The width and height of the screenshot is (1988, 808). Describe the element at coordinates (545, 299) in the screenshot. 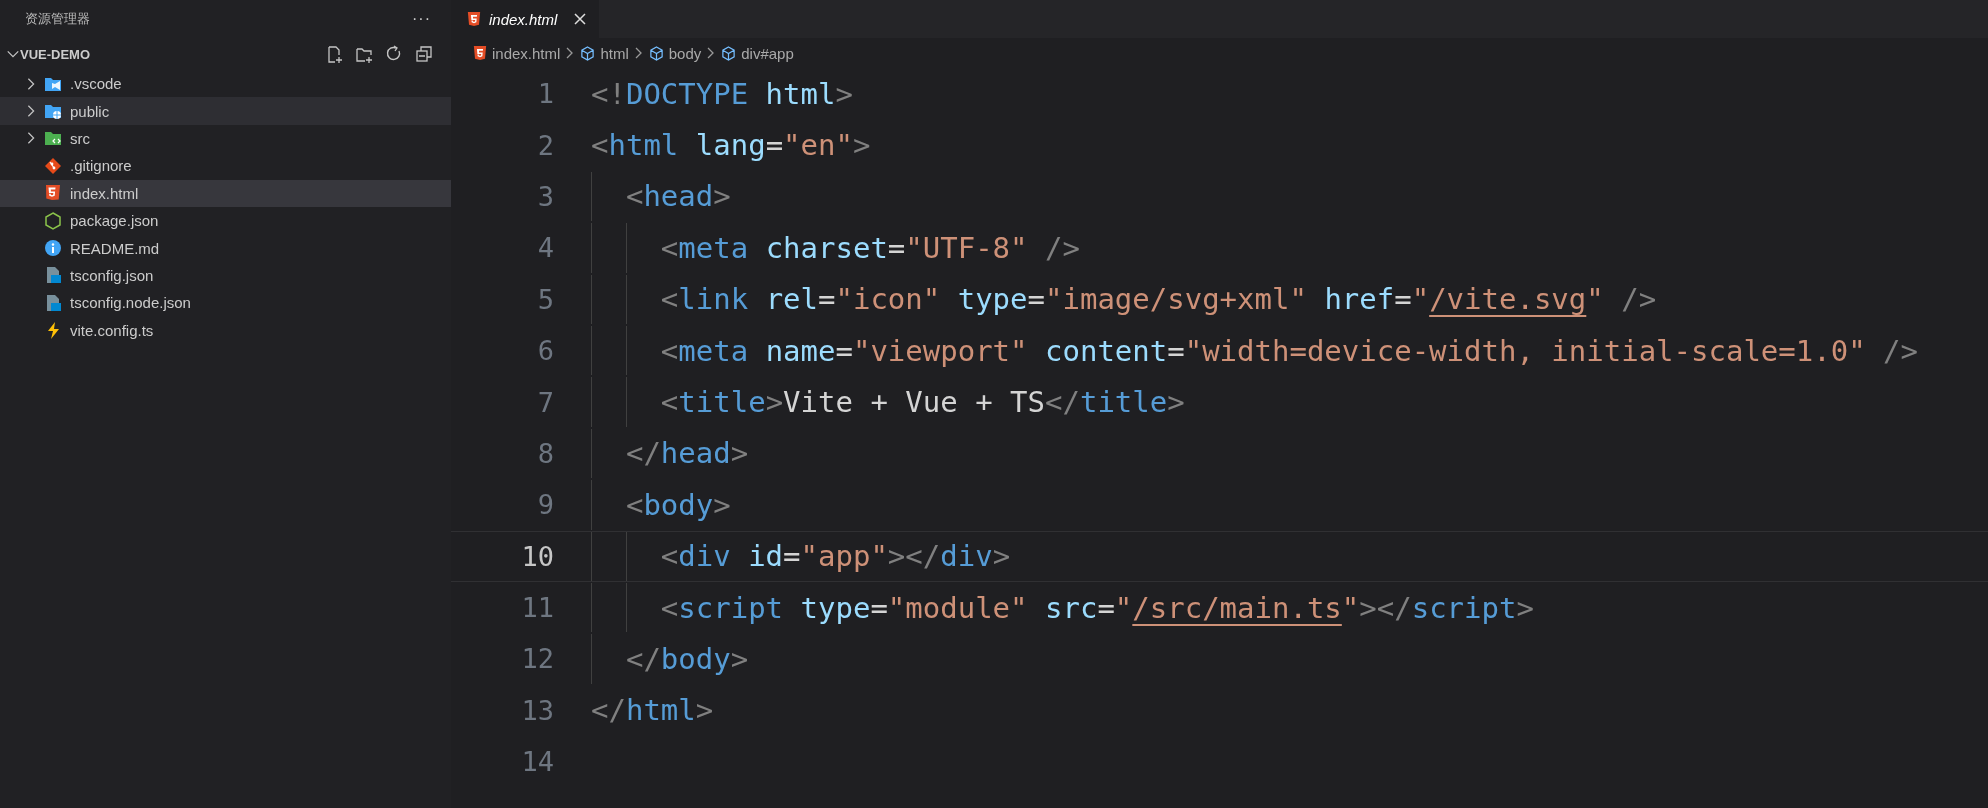

I see `line-number: 5` at that location.